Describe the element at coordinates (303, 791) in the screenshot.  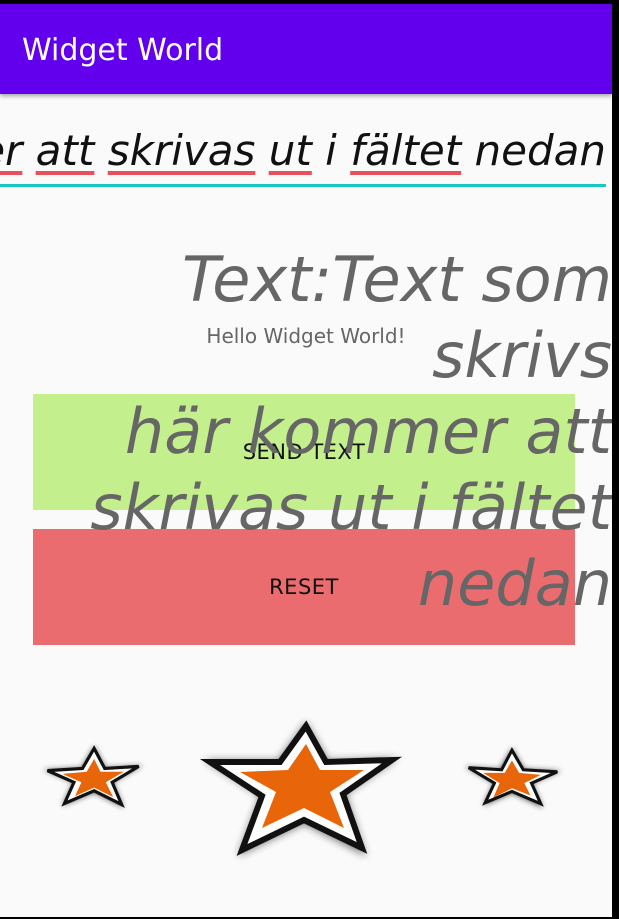
I see `star-large-icon` at that location.